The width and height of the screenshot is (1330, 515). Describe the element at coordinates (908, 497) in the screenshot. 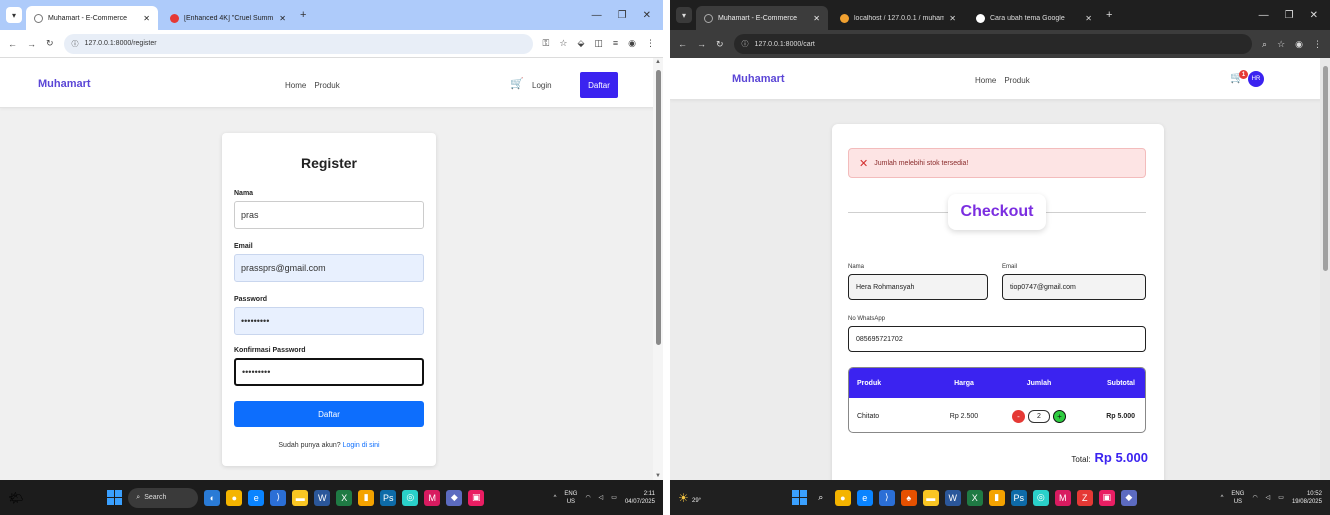

I see `app-icon: ♠` at that location.